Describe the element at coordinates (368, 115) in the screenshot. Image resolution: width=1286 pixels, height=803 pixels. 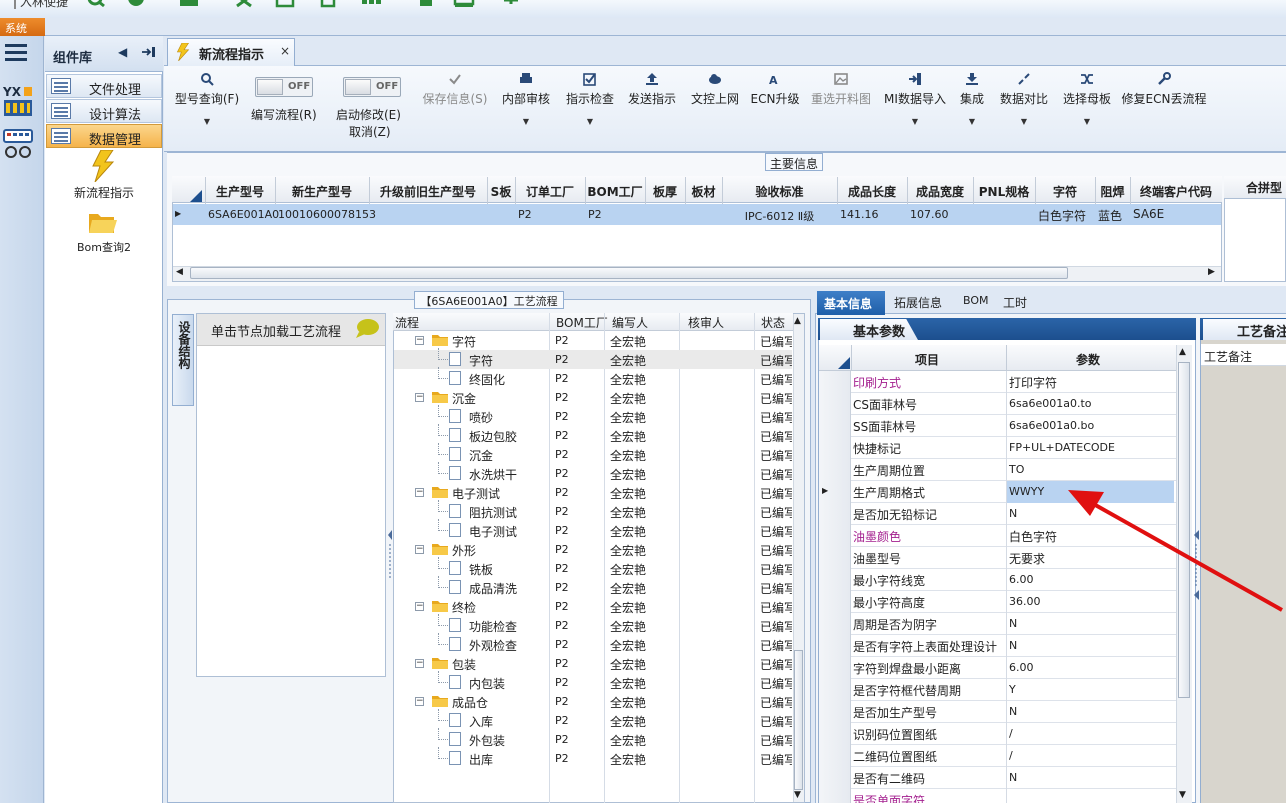
I see `start-modify-label: 启动修改(E)` at that location.